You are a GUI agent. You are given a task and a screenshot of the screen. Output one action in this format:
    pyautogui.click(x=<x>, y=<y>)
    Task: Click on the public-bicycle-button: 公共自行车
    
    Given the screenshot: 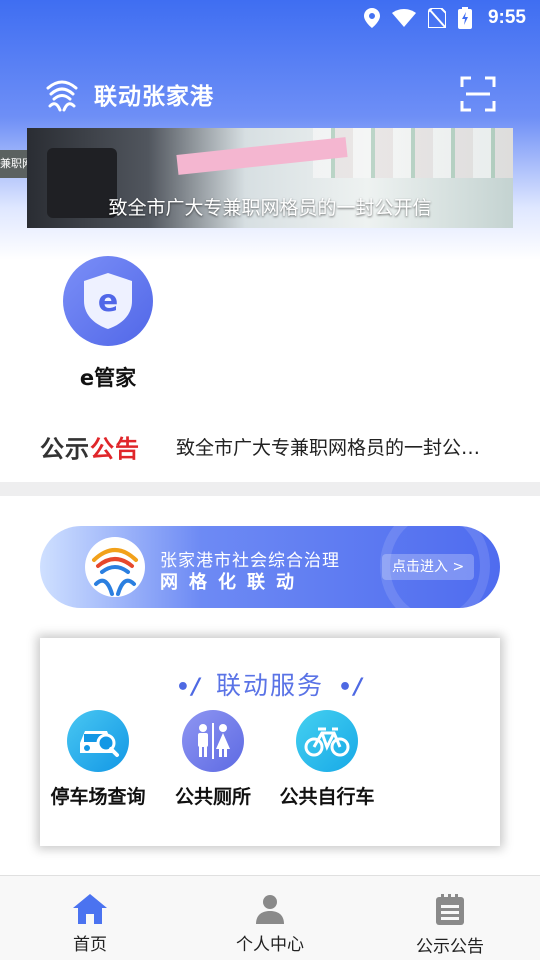 What is the action you would take?
    pyautogui.click(x=327, y=759)
    